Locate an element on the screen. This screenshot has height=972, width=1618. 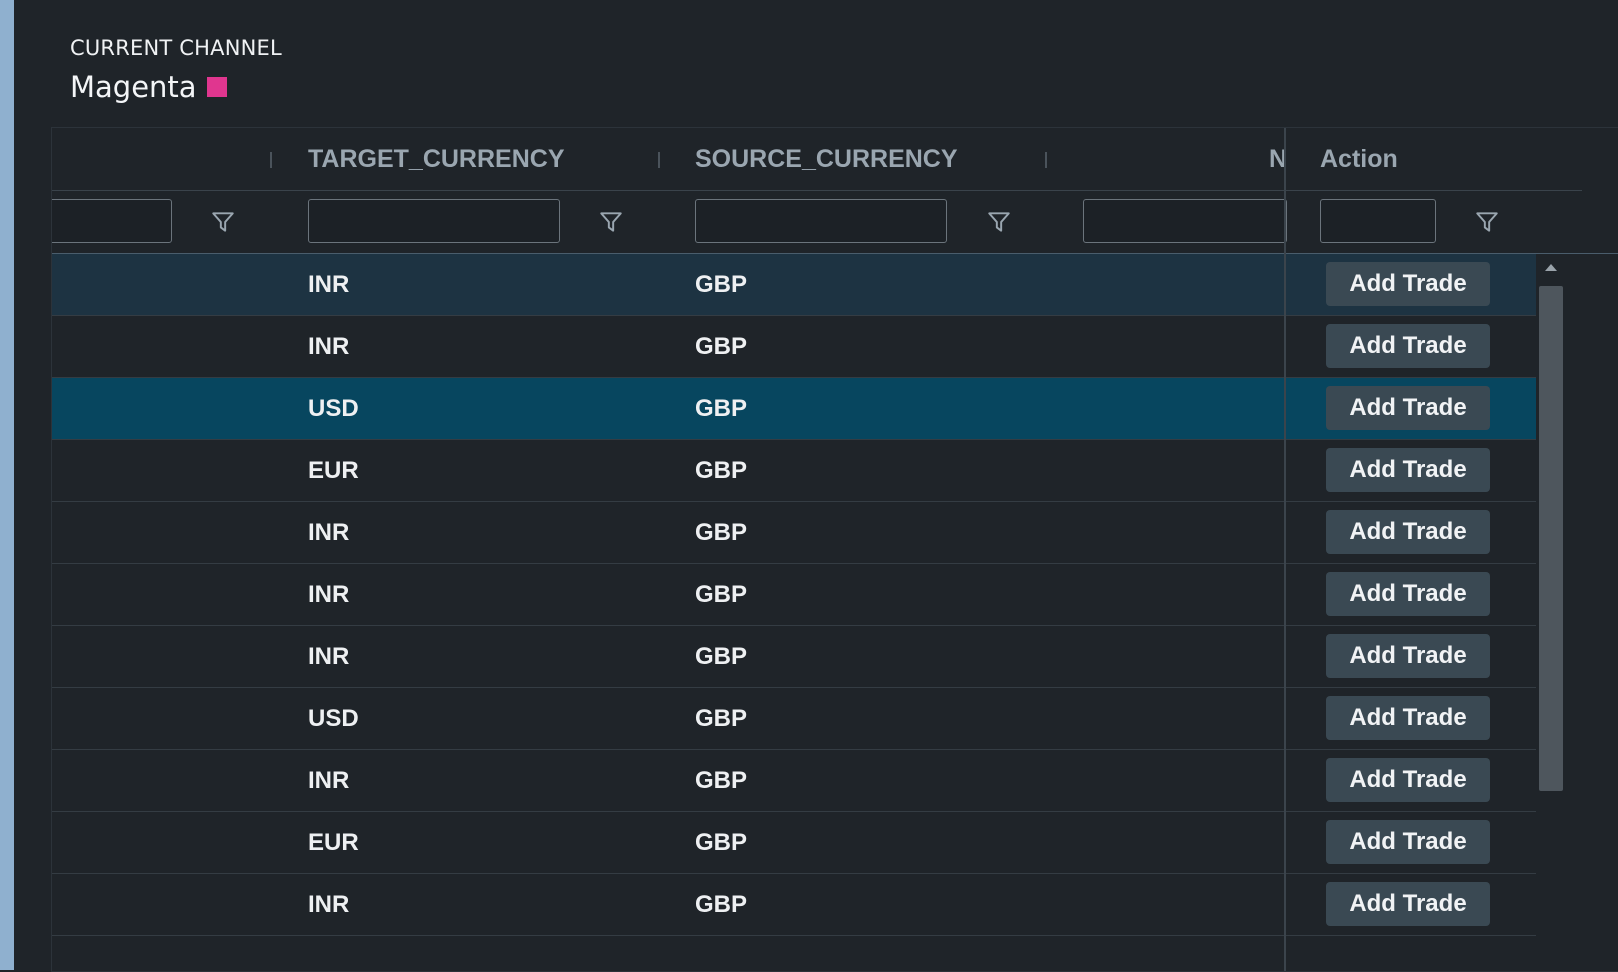
filter-input-action is located at coordinates (1378, 221).